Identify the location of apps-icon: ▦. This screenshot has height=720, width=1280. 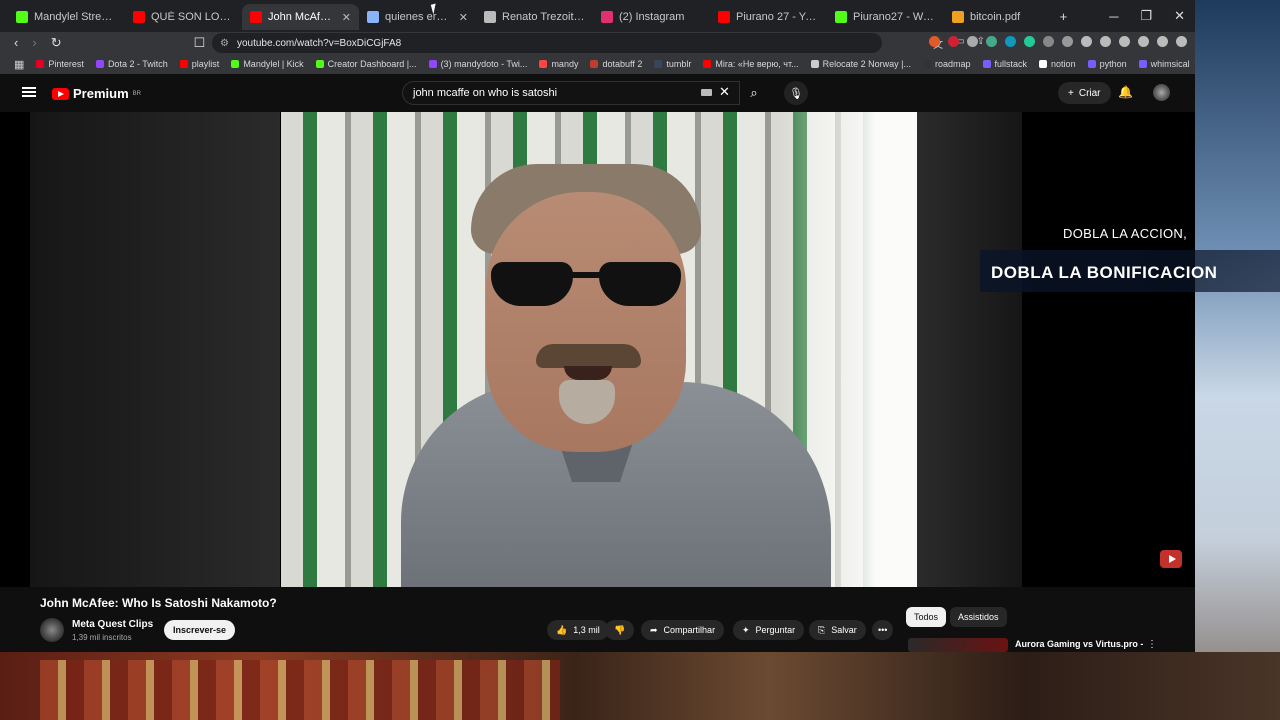
(19, 64).